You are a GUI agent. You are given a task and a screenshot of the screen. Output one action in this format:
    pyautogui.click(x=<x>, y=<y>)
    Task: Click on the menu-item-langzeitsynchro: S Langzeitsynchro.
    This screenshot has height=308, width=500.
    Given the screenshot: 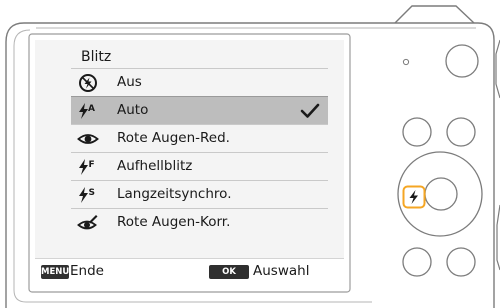 What is the action you would take?
    pyautogui.click(x=199, y=194)
    